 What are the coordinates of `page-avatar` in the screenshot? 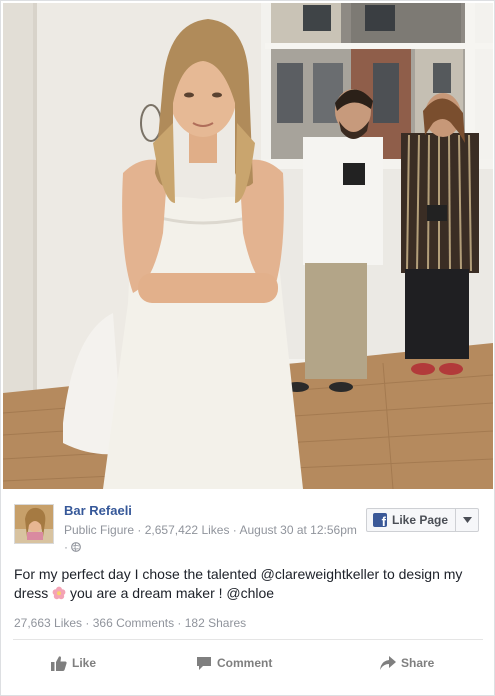 It's located at (34, 524).